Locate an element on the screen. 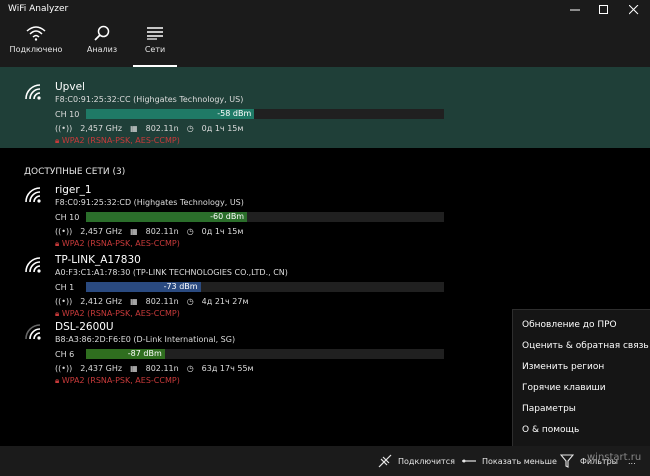  available-networks-title: ДОСТУПНЫЕ СЕТИ (3) is located at coordinates (75, 172).